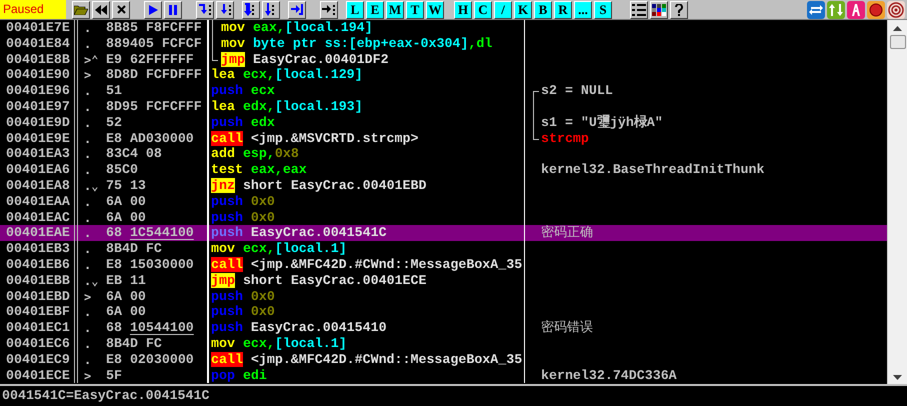 Image resolution: width=907 pixels, height=406 pixels. What do you see at coordinates (415, 9) in the screenshot?
I see `window-button: T` at bounding box center [415, 9].